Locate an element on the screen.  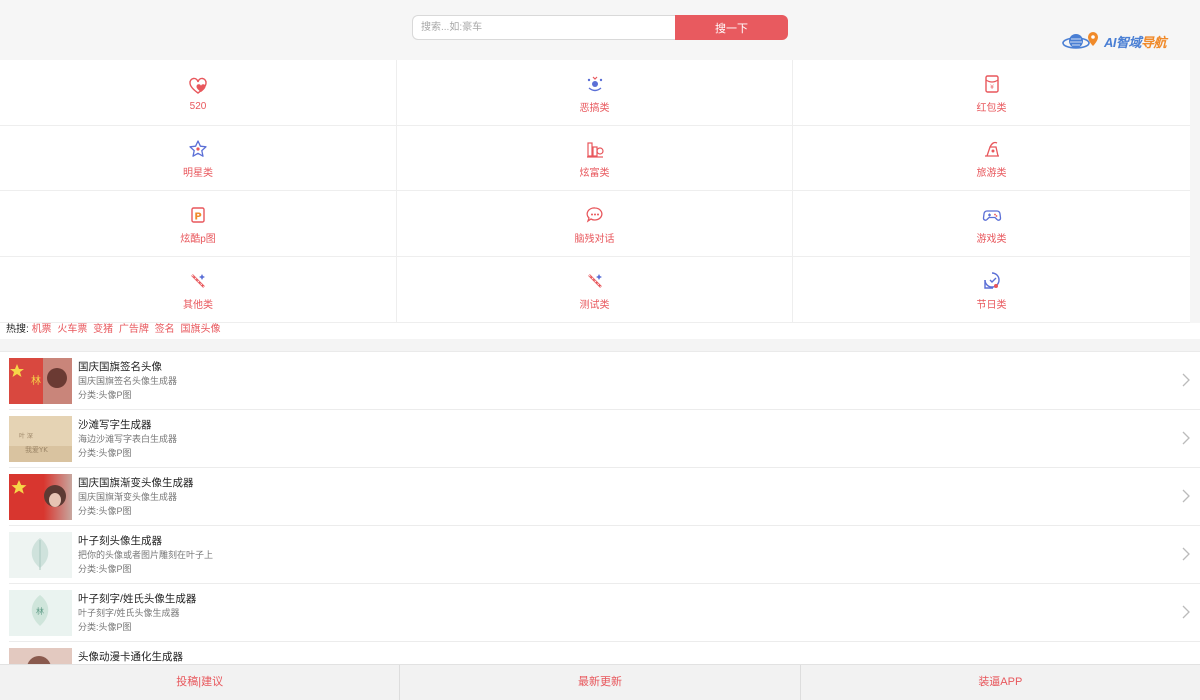
flag-gradient-thumbnail is located at coordinates (40, 497).